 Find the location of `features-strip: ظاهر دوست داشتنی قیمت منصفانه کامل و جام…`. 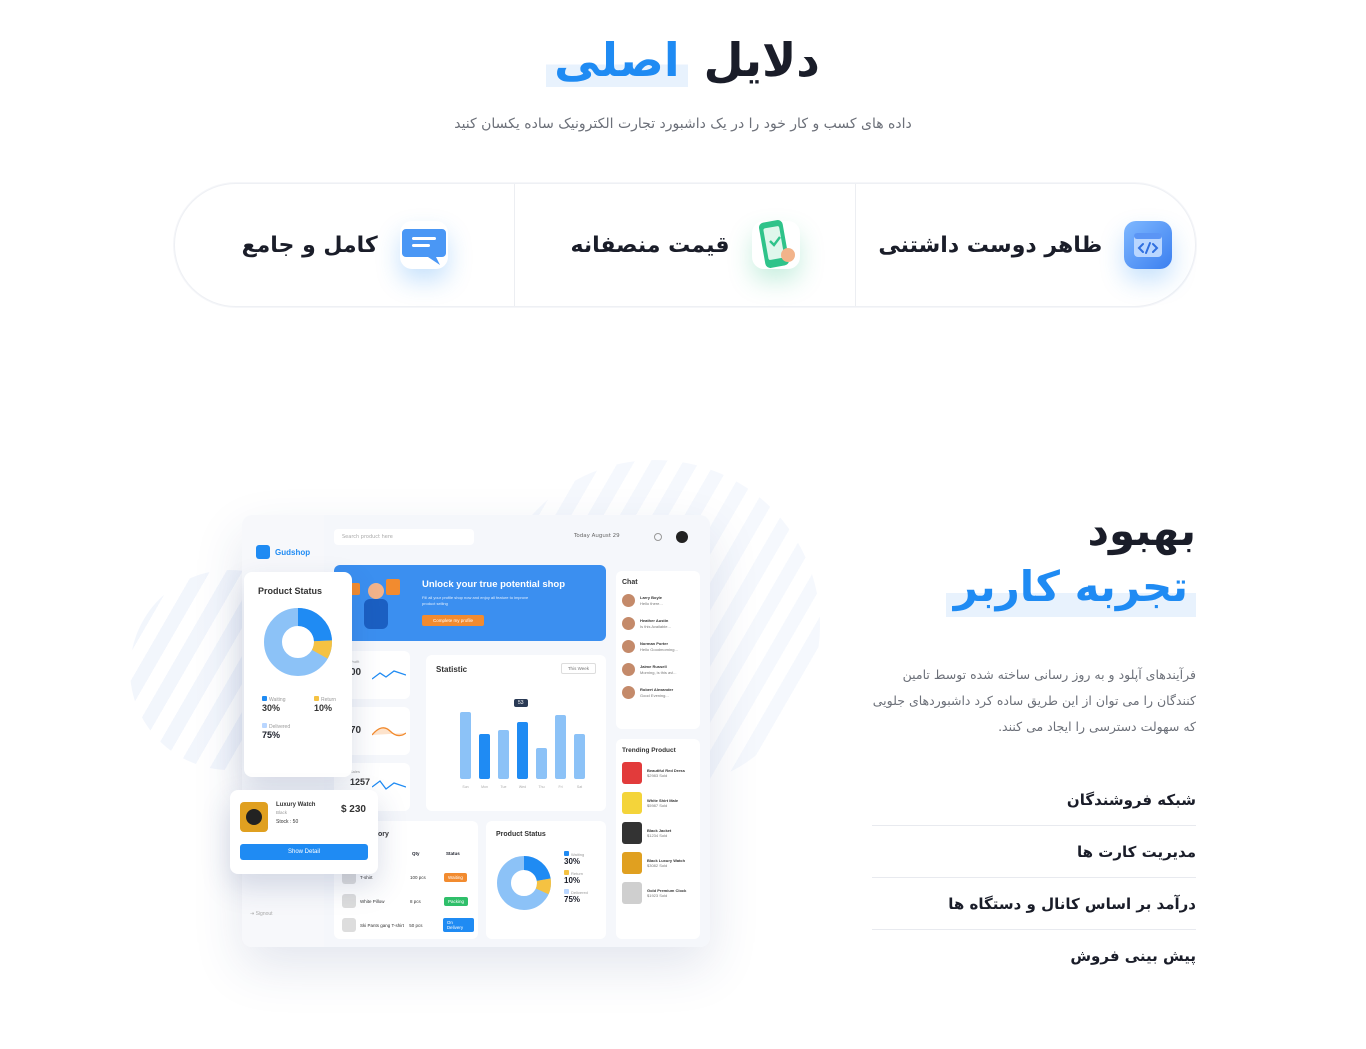

features-strip: ظاهر دوست داشتنی قیمت منصفانه کامل و جام… is located at coordinates (685, 245).